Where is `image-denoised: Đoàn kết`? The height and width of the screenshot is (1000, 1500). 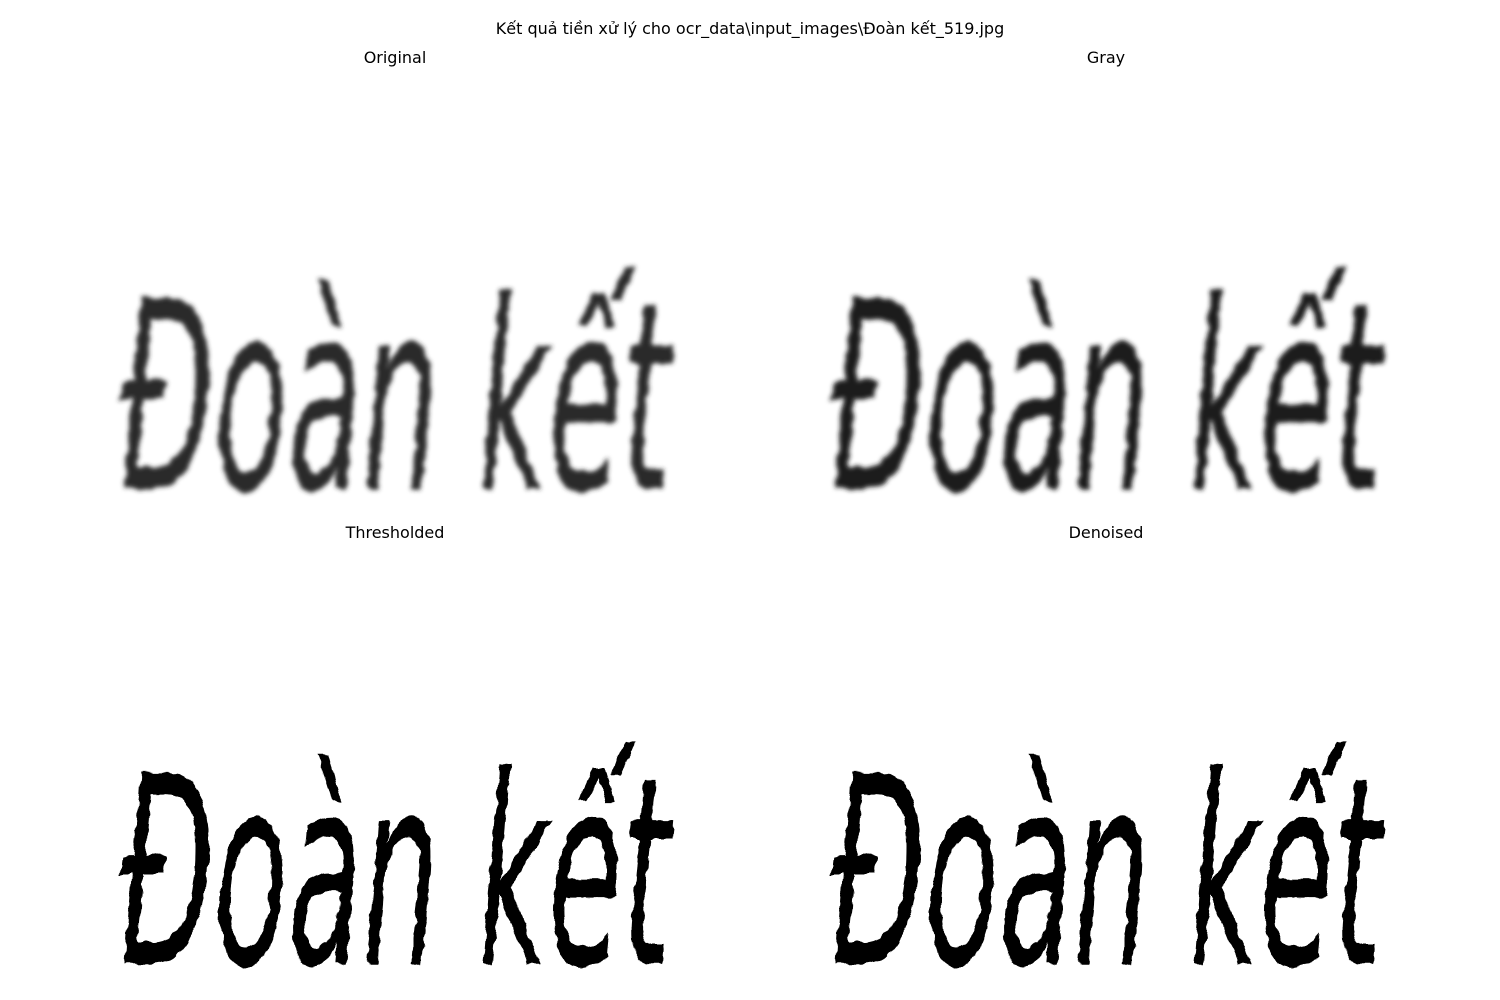 image-denoised: Đoàn kết is located at coordinates (1109, 860).